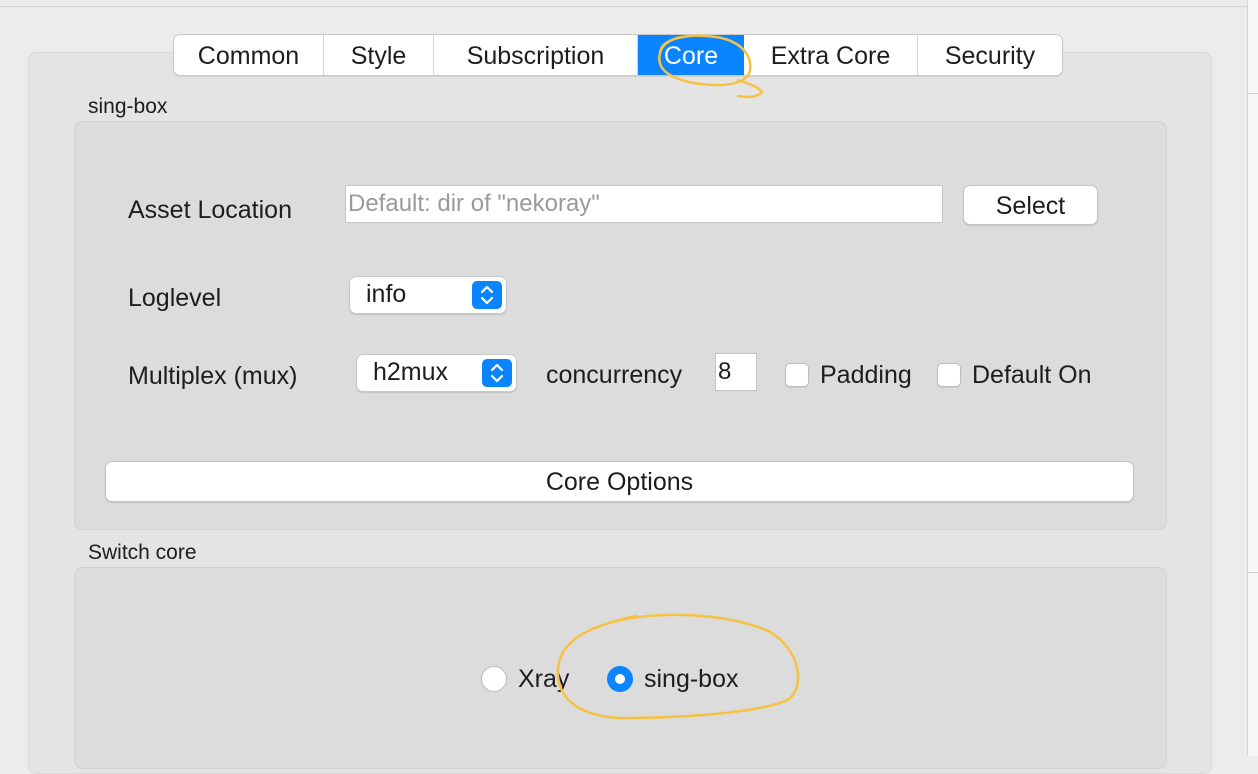 The width and height of the screenshot is (1258, 774). Describe the element at coordinates (544, 679) in the screenshot. I see `xray-label: Xray` at that location.